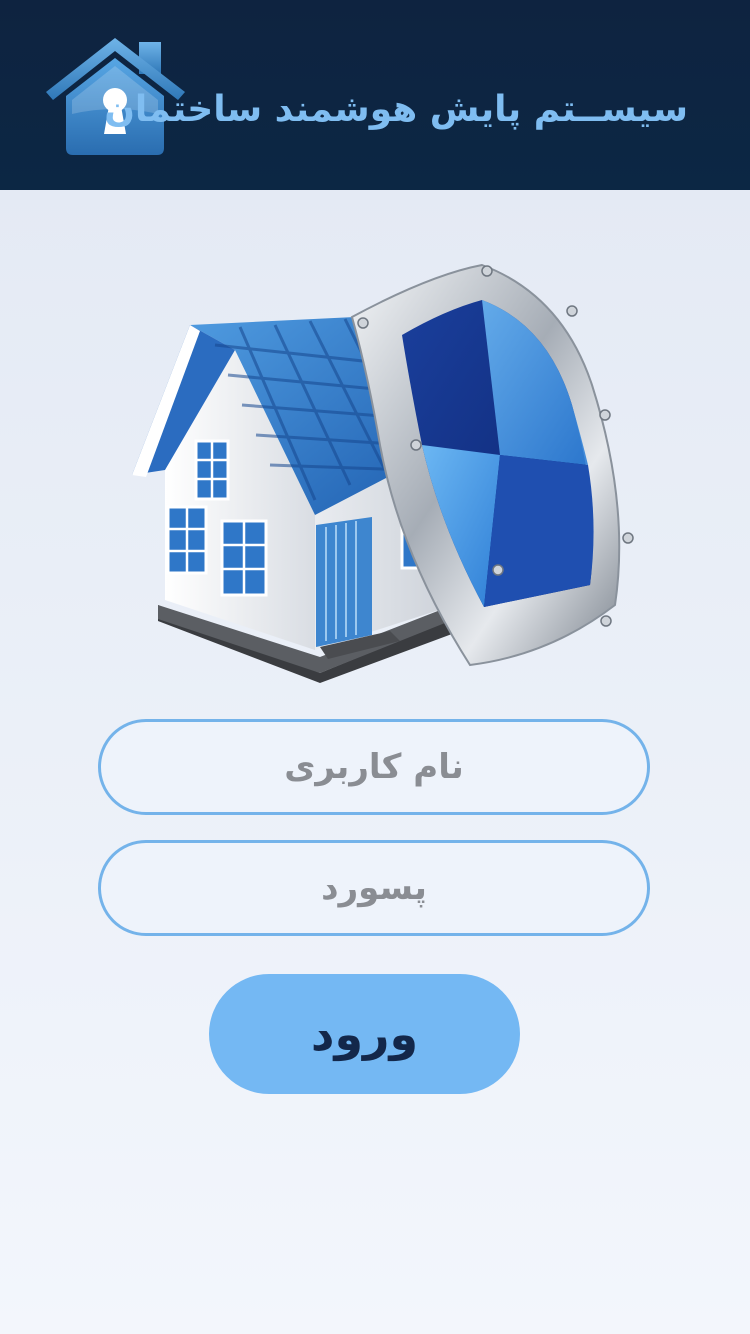 The width and height of the screenshot is (750, 1334). I want to click on username-field, so click(374, 767).